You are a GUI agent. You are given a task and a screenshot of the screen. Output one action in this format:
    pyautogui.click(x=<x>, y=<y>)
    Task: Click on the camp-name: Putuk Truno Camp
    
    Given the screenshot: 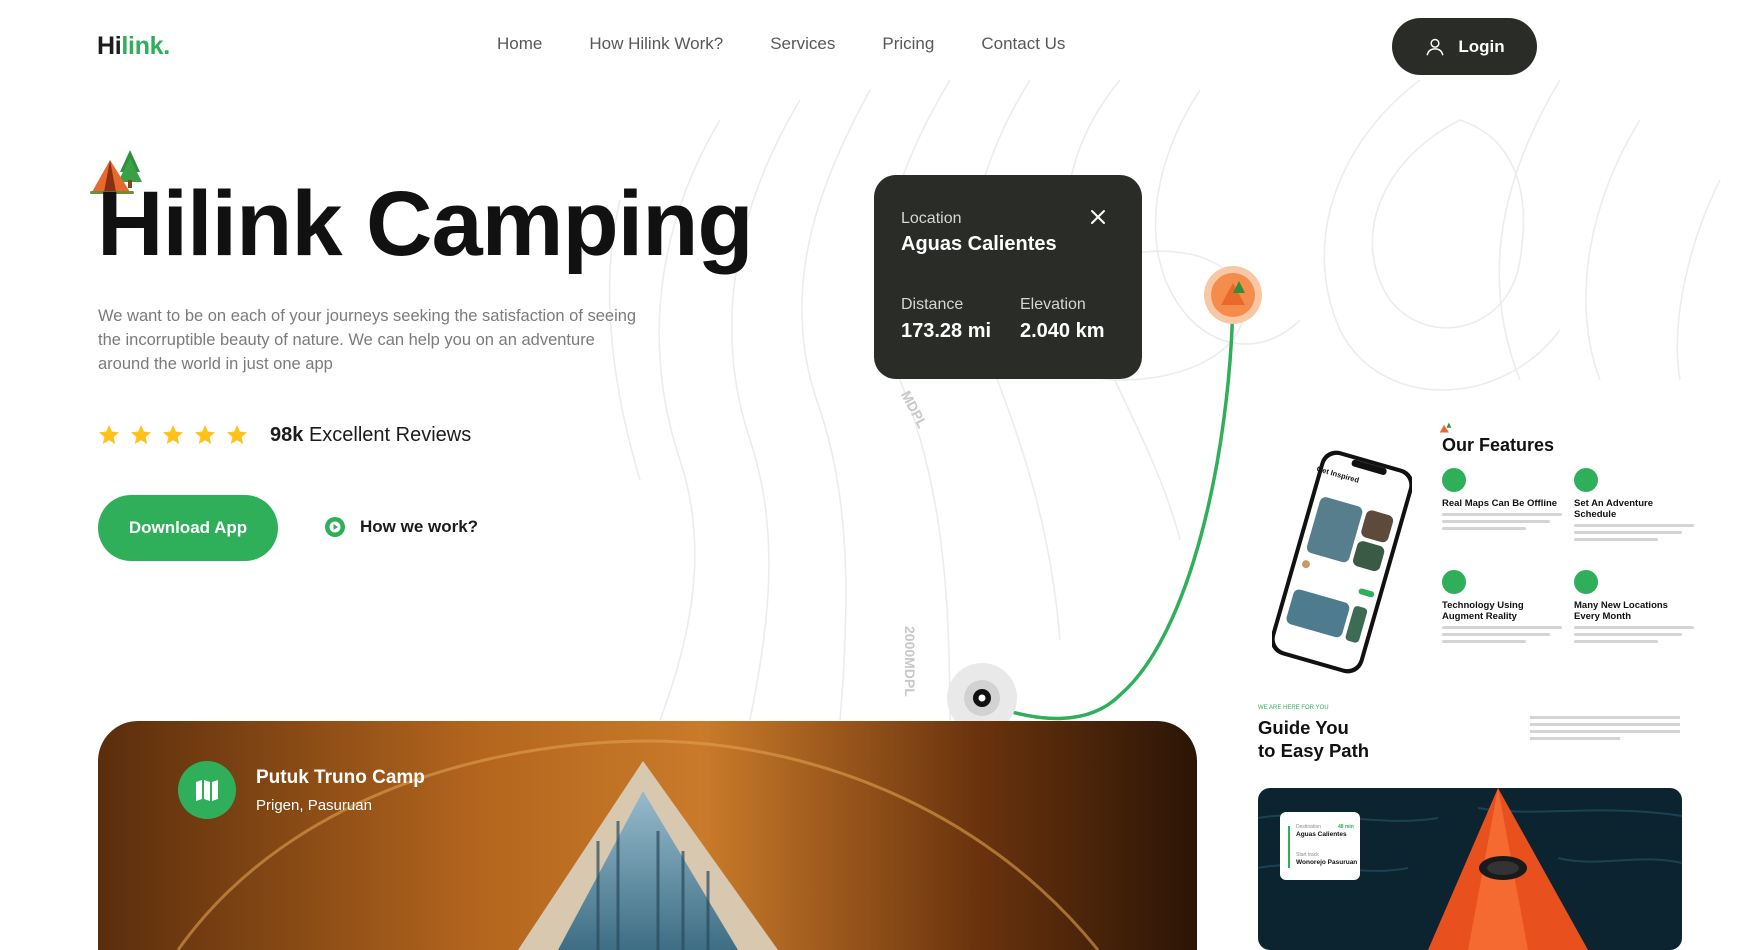 What is the action you would take?
    pyautogui.click(x=340, y=777)
    